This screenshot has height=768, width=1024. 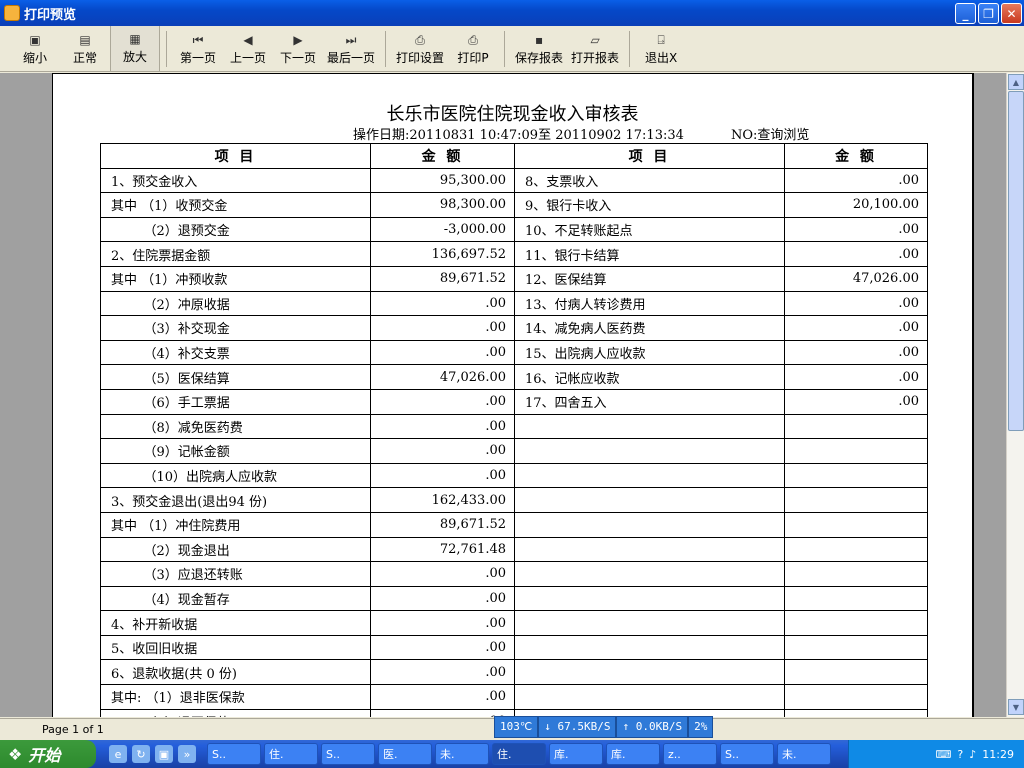 I want to click on scroll-up-icon: ▲, so click(x=1016, y=82).